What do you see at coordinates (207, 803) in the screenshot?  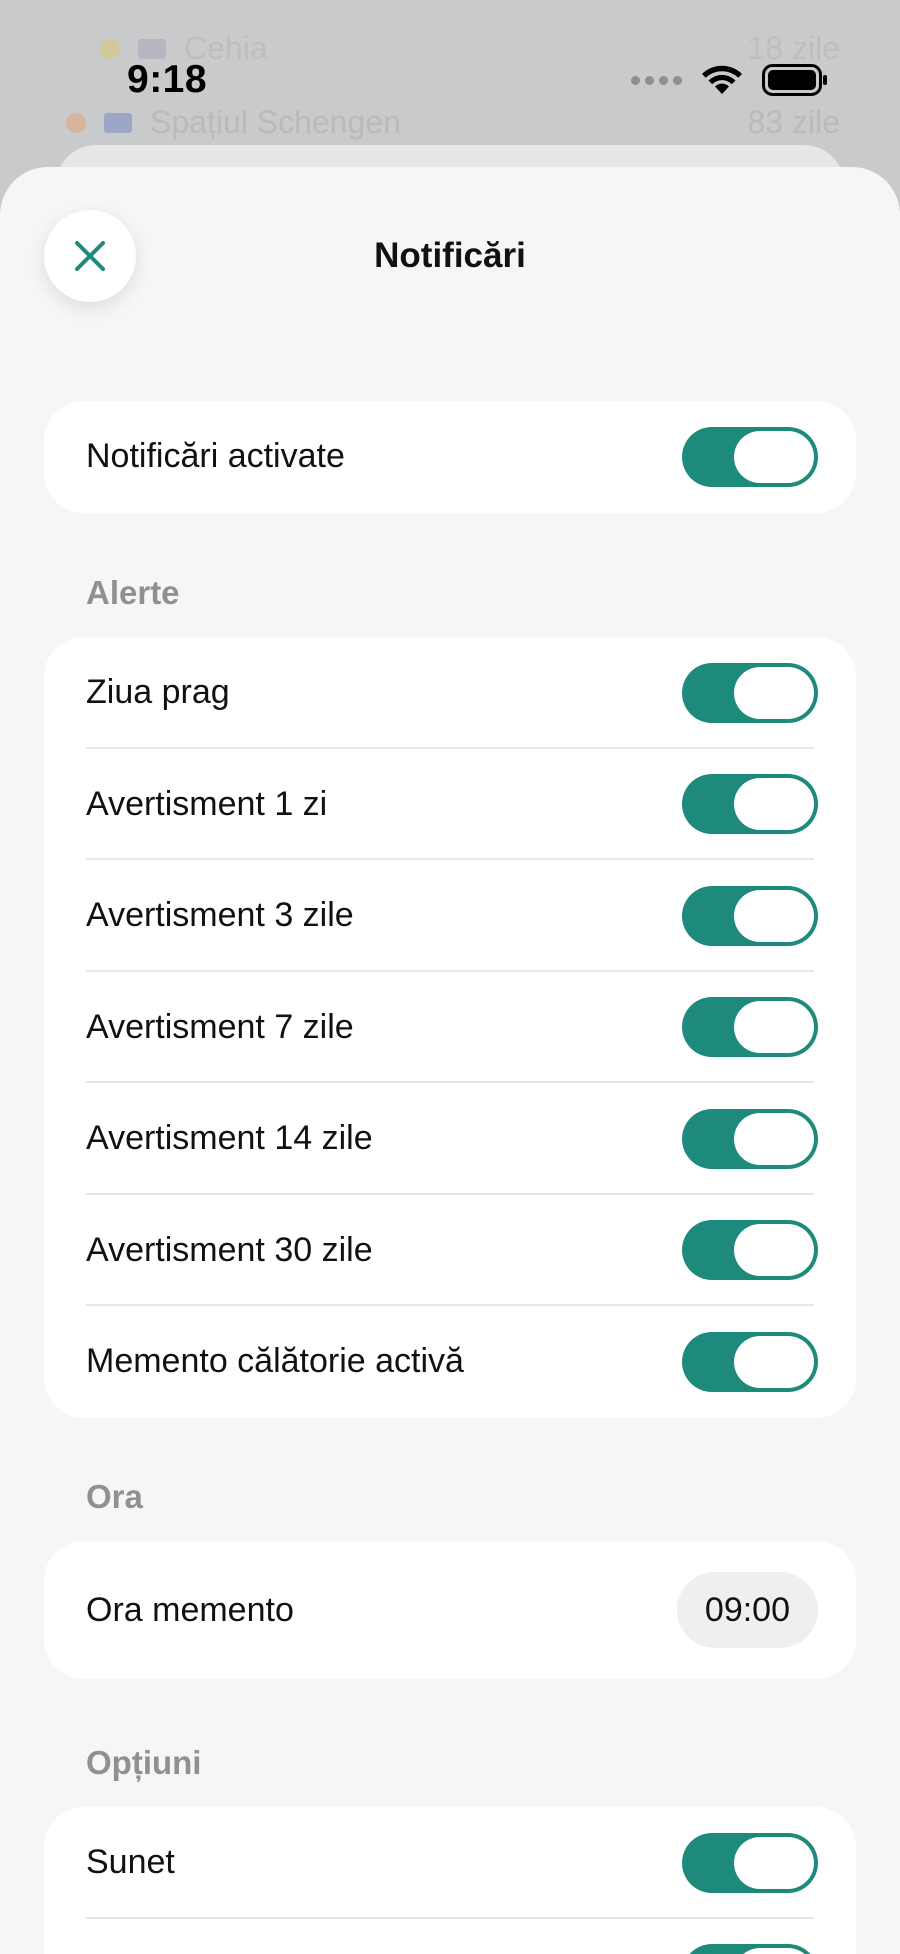 I see `alert-row-label: Avertisment 1 zi` at bounding box center [207, 803].